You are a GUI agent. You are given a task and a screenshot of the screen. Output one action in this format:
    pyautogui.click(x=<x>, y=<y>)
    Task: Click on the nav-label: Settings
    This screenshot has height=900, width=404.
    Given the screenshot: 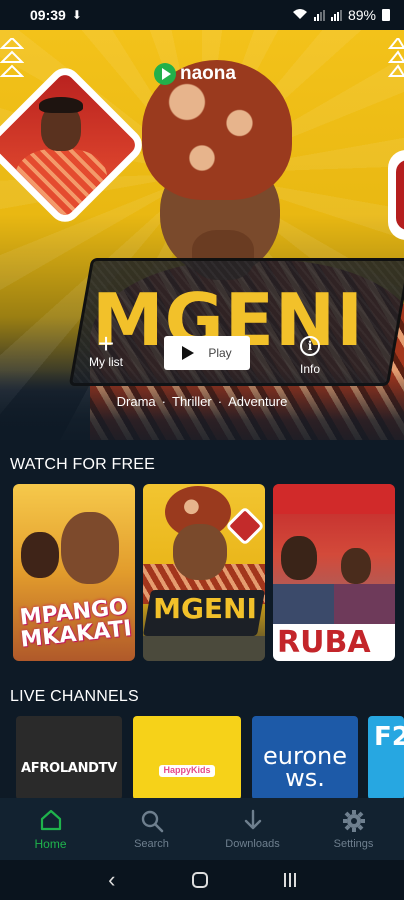 What is the action you would take?
    pyautogui.click(x=353, y=844)
    